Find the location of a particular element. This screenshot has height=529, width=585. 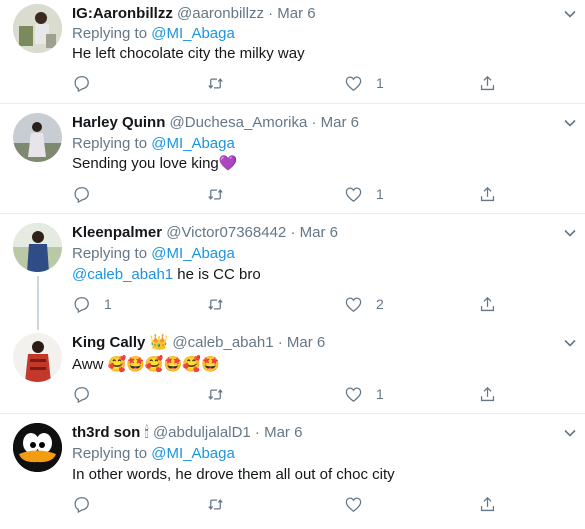

user-handle: @Duchesa_Amorika is located at coordinates (239, 122).